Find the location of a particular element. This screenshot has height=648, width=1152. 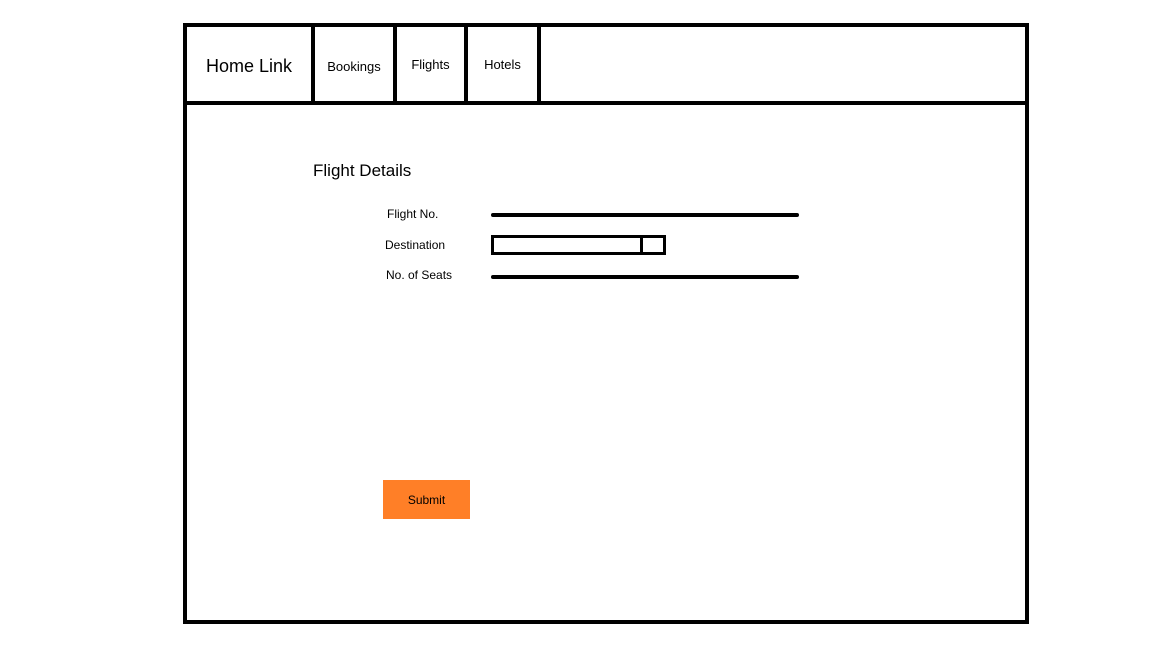

nav-flights-link: Flights is located at coordinates (432, 64).